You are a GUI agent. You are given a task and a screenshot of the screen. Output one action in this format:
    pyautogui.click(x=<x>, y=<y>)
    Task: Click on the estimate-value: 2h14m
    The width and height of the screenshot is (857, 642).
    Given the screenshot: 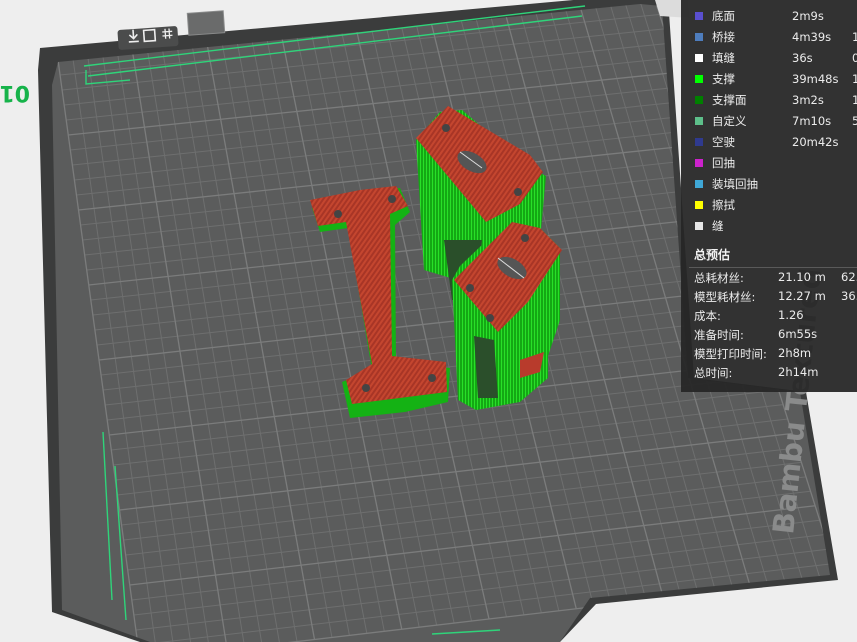 What is the action you would take?
    pyautogui.click(x=798, y=372)
    